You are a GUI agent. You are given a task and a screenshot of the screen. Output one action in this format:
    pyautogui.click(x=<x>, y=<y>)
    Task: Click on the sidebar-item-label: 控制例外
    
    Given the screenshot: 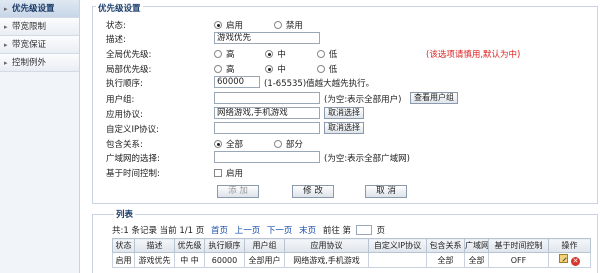 What is the action you would take?
    pyautogui.click(x=29, y=63)
    